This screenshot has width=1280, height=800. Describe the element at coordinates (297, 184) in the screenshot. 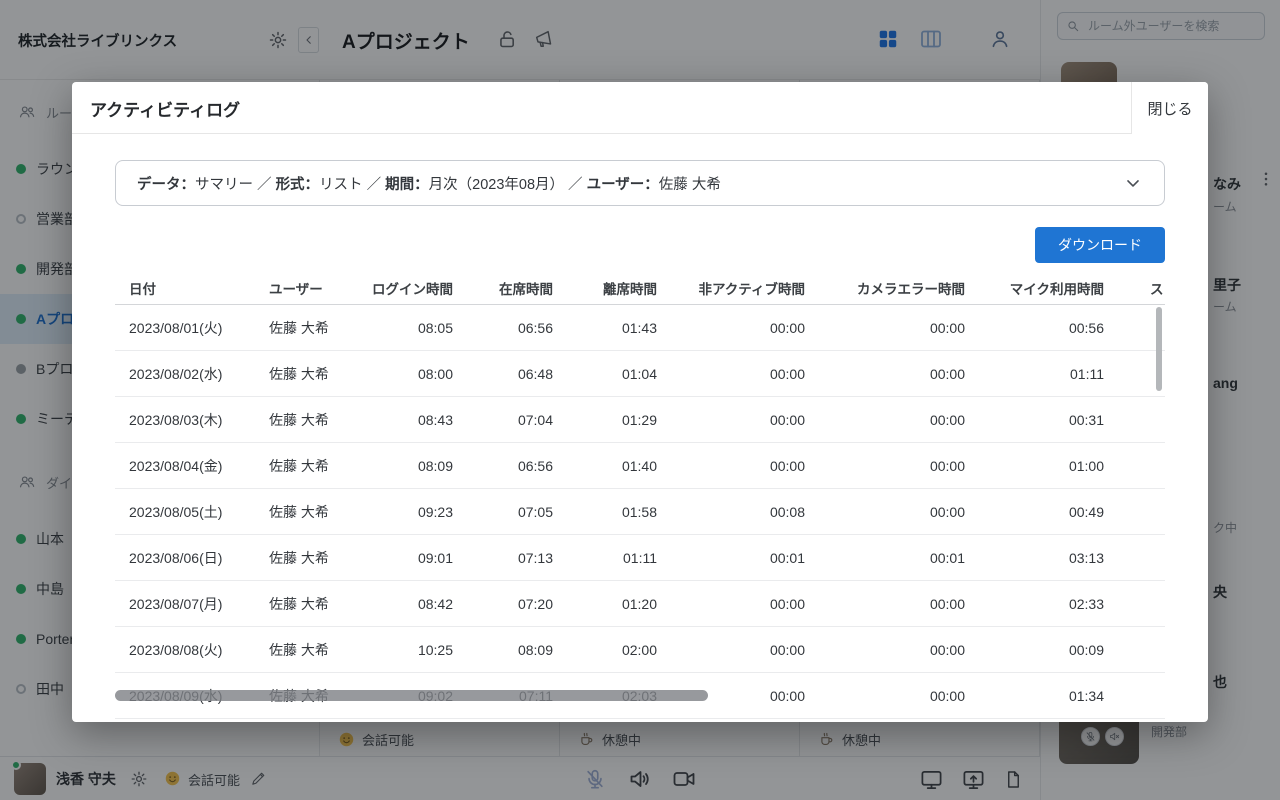

I see `filter-key: 形式：` at that location.